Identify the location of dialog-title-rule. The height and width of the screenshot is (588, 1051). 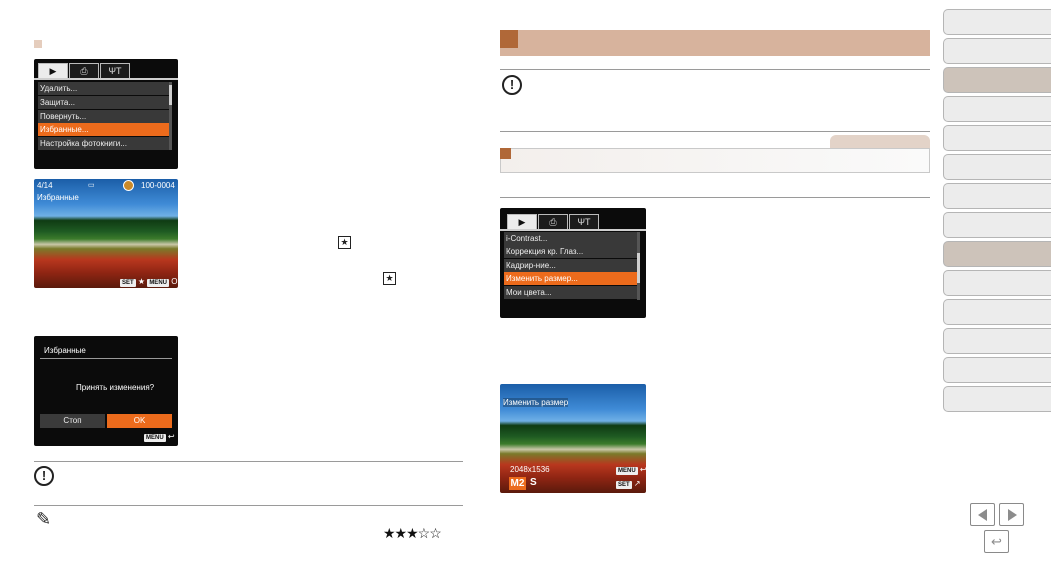
(106, 358).